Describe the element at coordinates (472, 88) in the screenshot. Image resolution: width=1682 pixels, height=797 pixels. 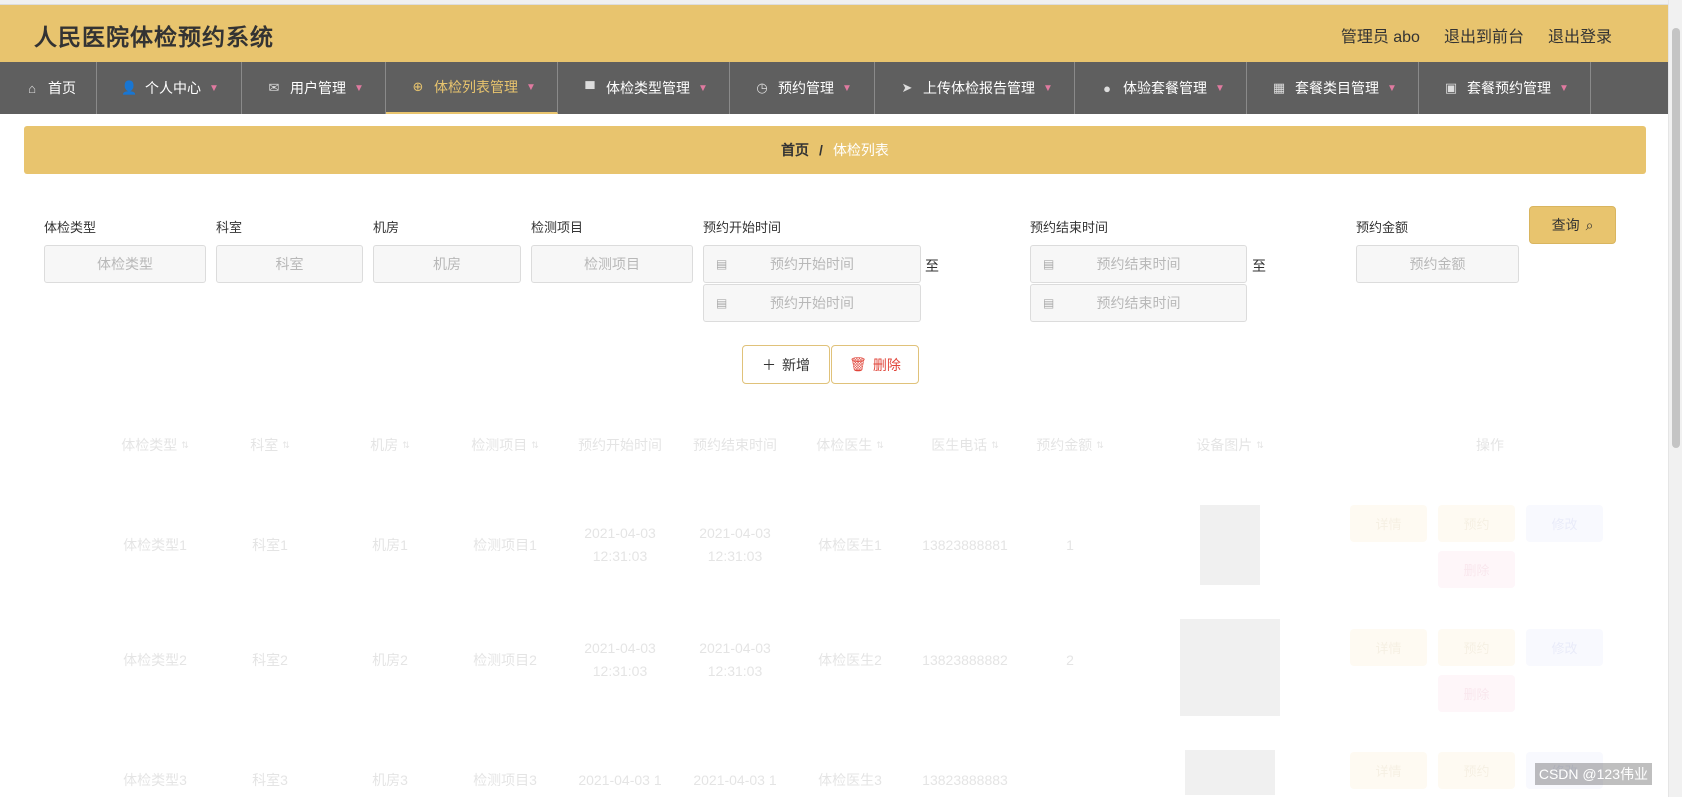
I see `nav-item-exam-list-management: ⊕ 体检列表管理 ▼` at that location.